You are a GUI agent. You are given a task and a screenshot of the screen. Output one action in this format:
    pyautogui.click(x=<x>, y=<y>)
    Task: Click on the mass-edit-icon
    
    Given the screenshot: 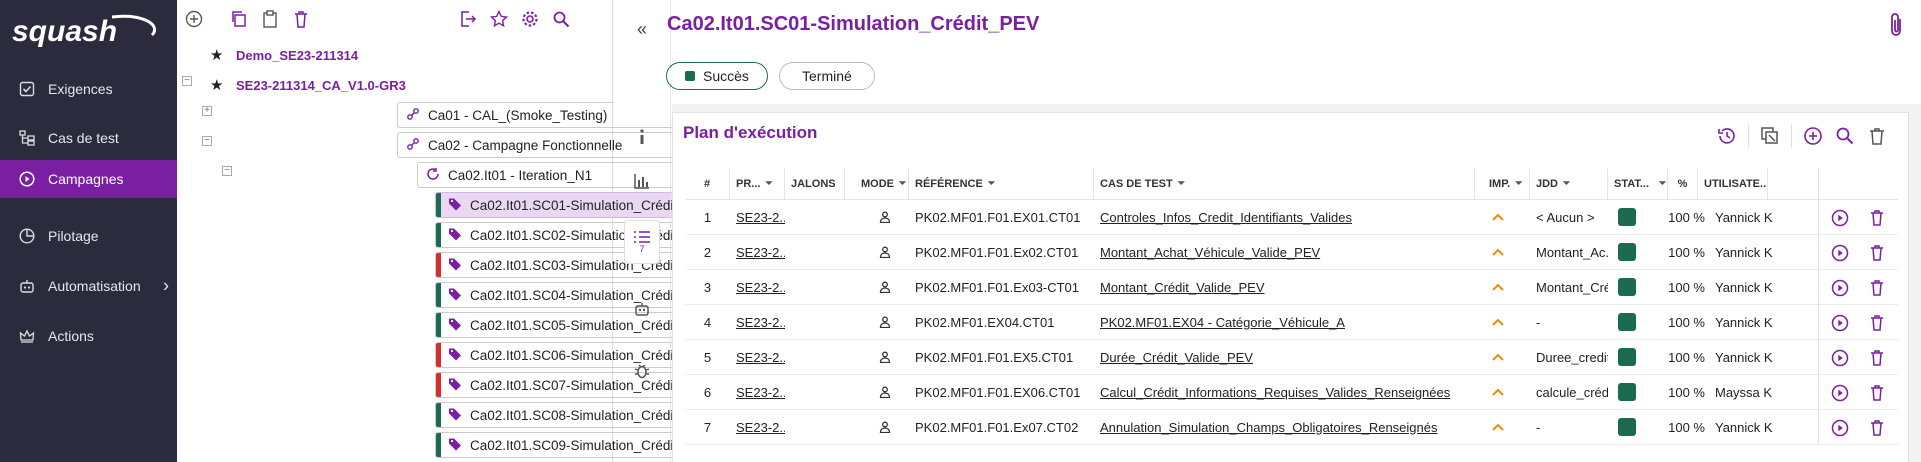 What is the action you would take?
    pyautogui.click(x=1770, y=136)
    